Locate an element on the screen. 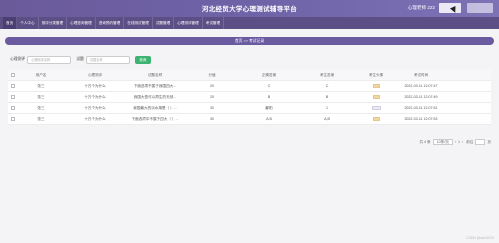 This screenshot has width=499, height=243. cell-correct-answer: C is located at coordinates (269, 86).